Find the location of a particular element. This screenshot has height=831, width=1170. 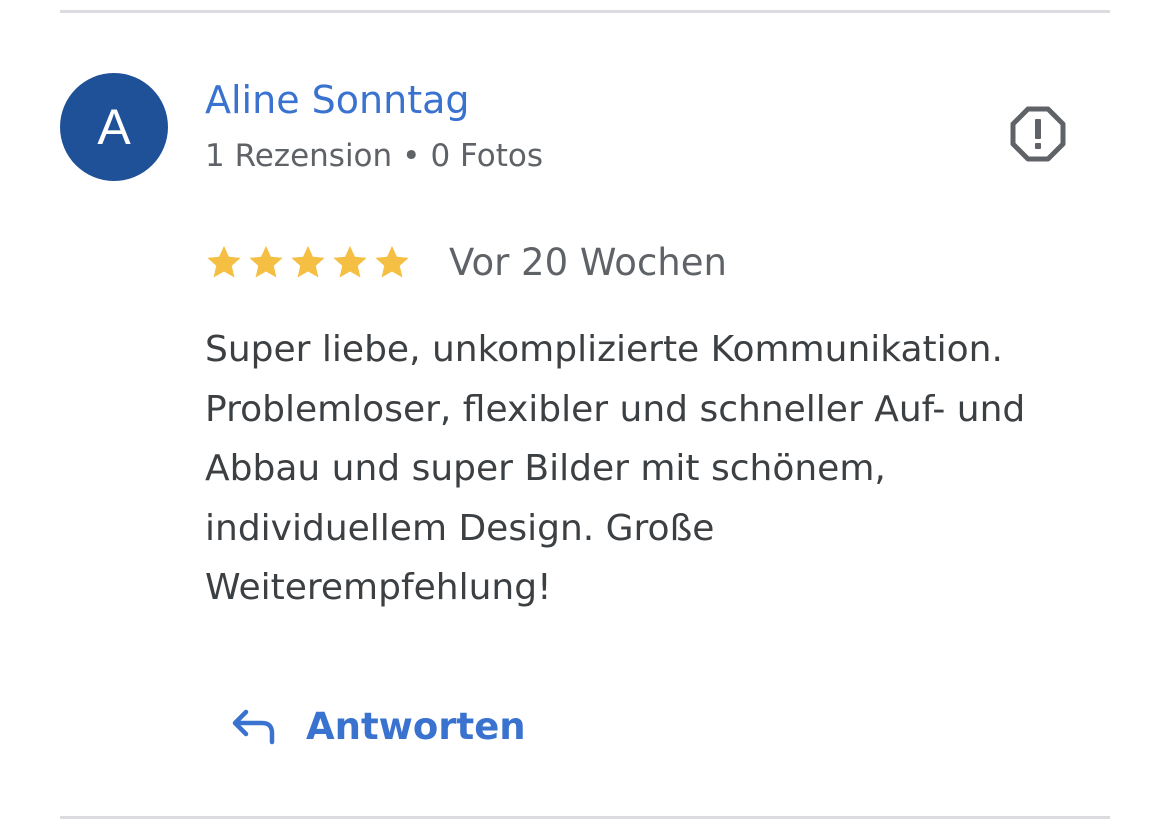

review-text-line: Weiterempfehlung! is located at coordinates (378, 587).